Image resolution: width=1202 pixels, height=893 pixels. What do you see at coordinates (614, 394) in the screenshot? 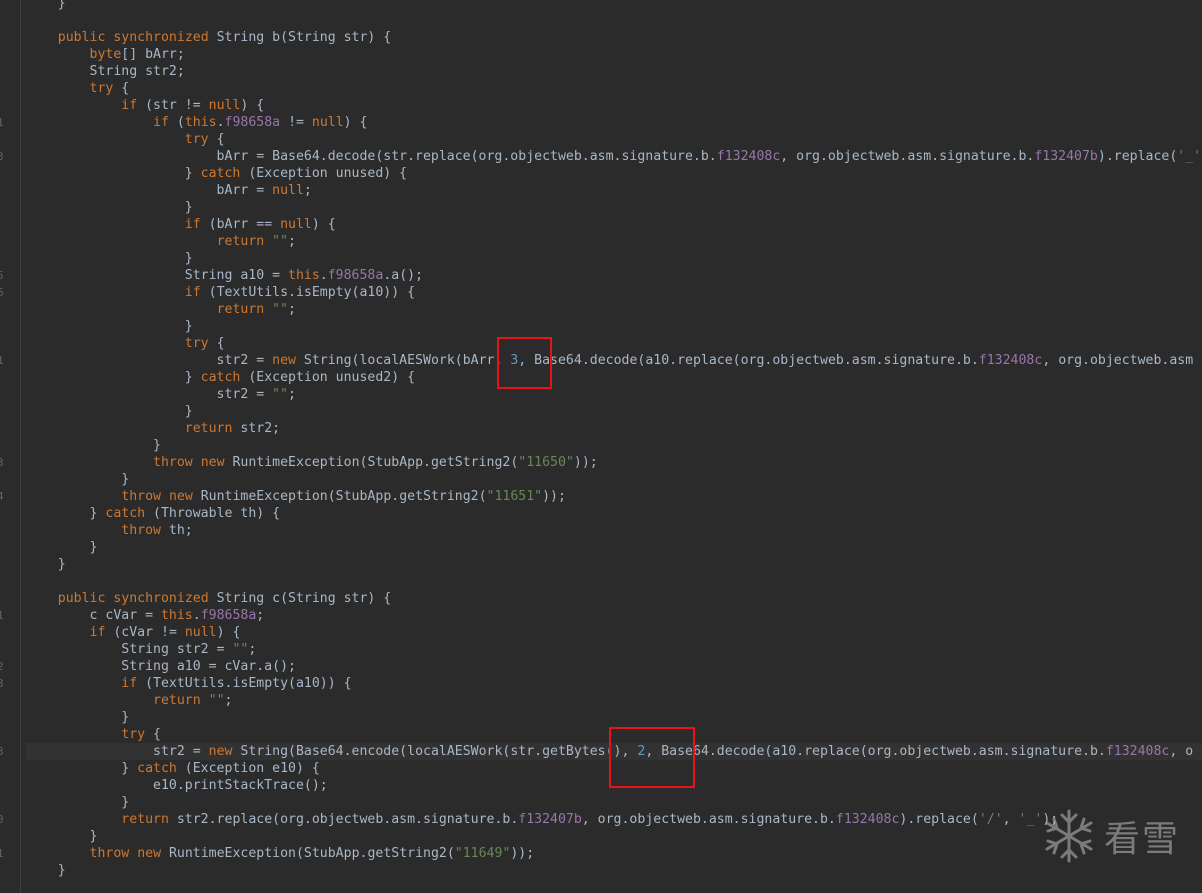
I see `code-line: str2 = "";` at bounding box center [614, 394].